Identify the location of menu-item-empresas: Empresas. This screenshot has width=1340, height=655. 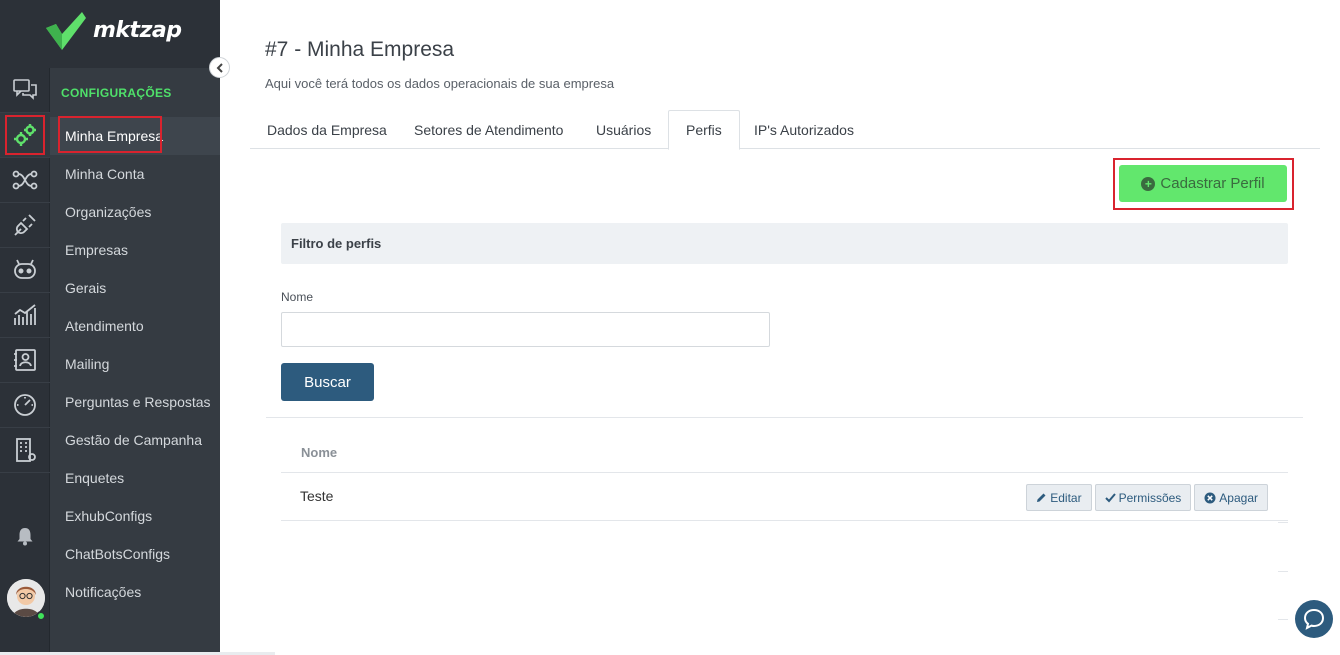
(135, 250).